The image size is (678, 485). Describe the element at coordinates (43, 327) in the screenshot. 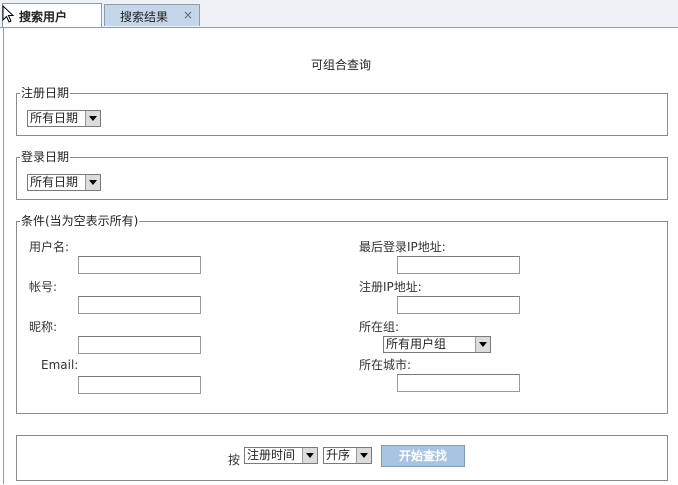

I see `nickname-label: 昵称:` at that location.